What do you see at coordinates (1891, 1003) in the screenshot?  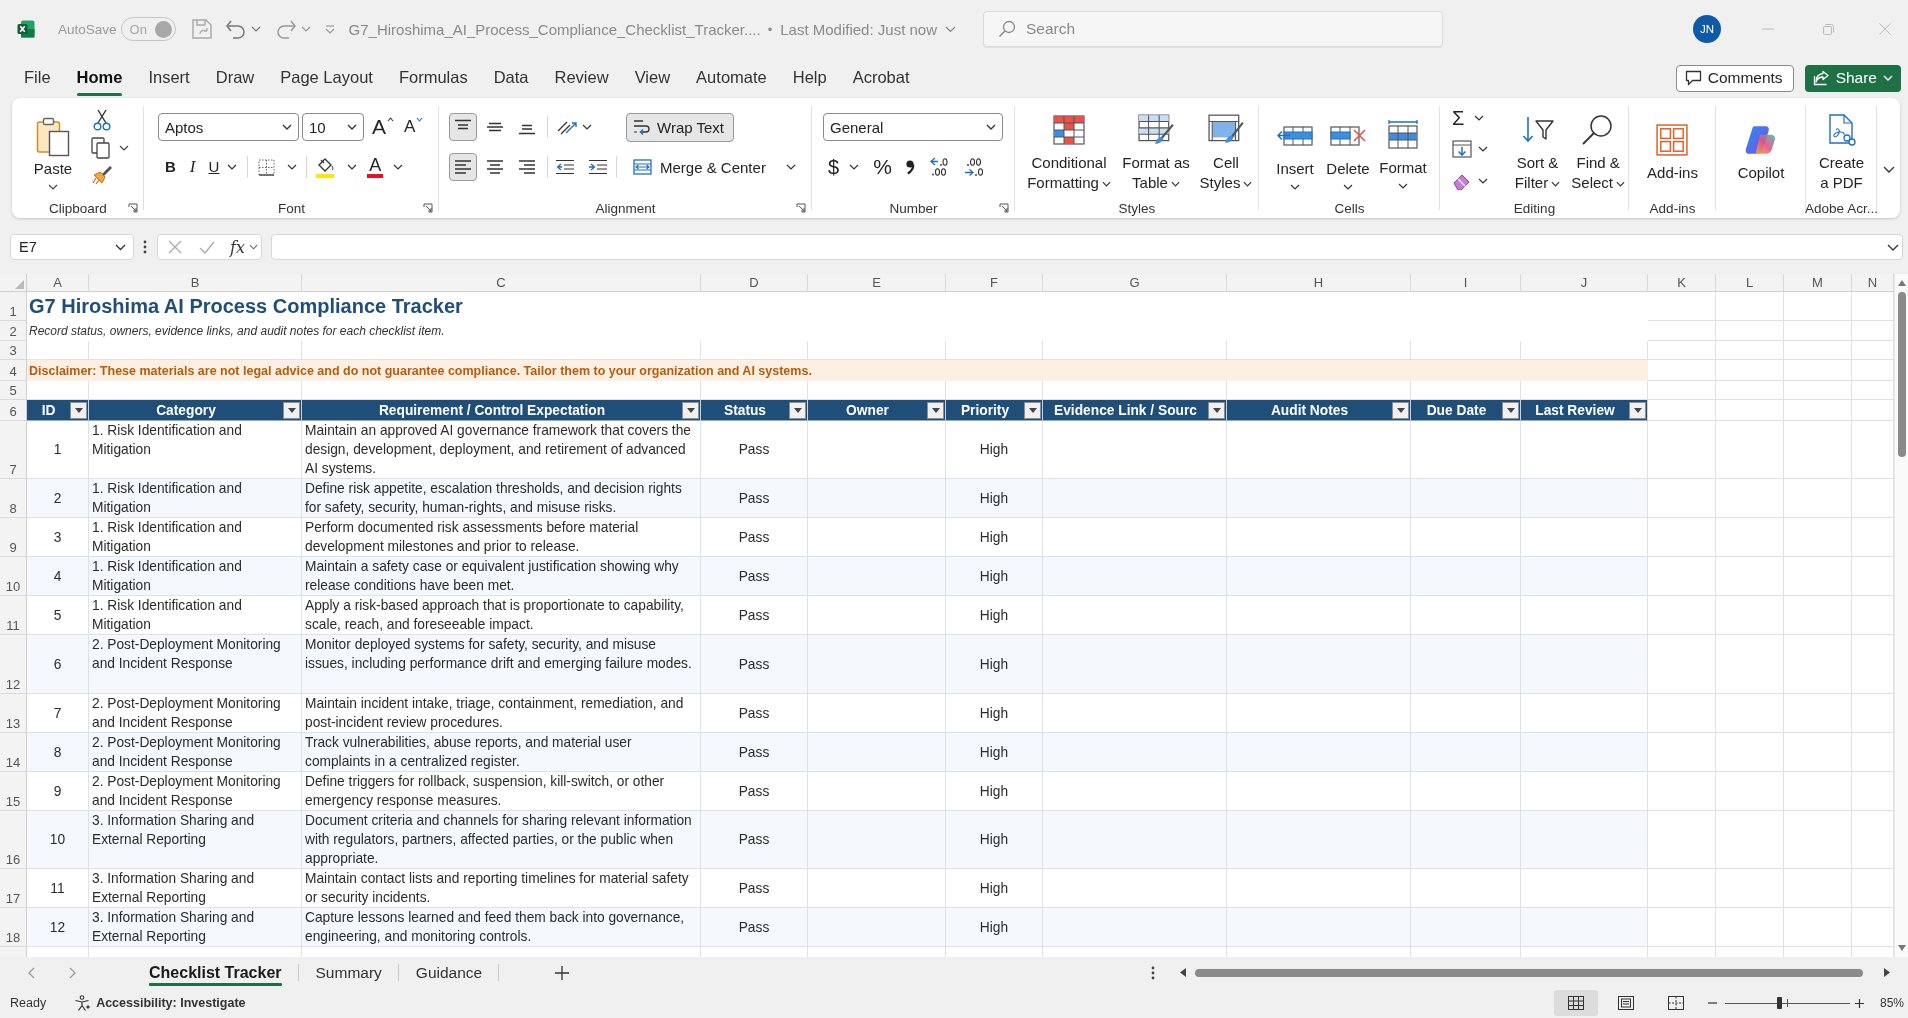 I see `zoom-level: 85%` at bounding box center [1891, 1003].